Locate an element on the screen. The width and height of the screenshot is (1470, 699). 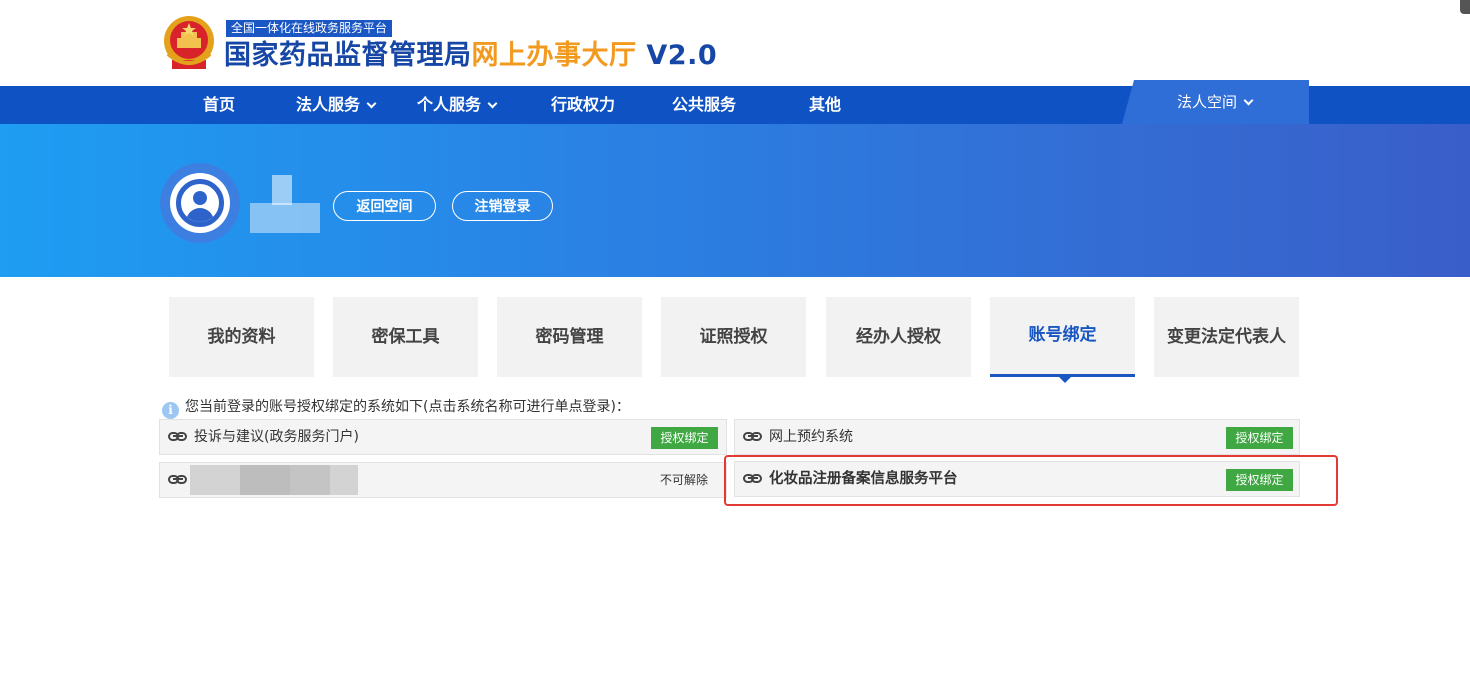
nav-item-legal-services: 法人服务 is located at coordinates (336, 105).